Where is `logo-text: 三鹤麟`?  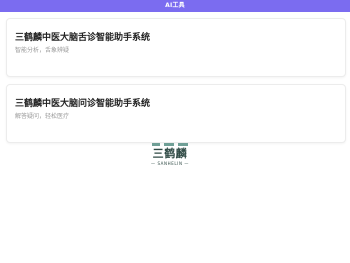
logo-text: 三鹤麟 is located at coordinates (170, 153).